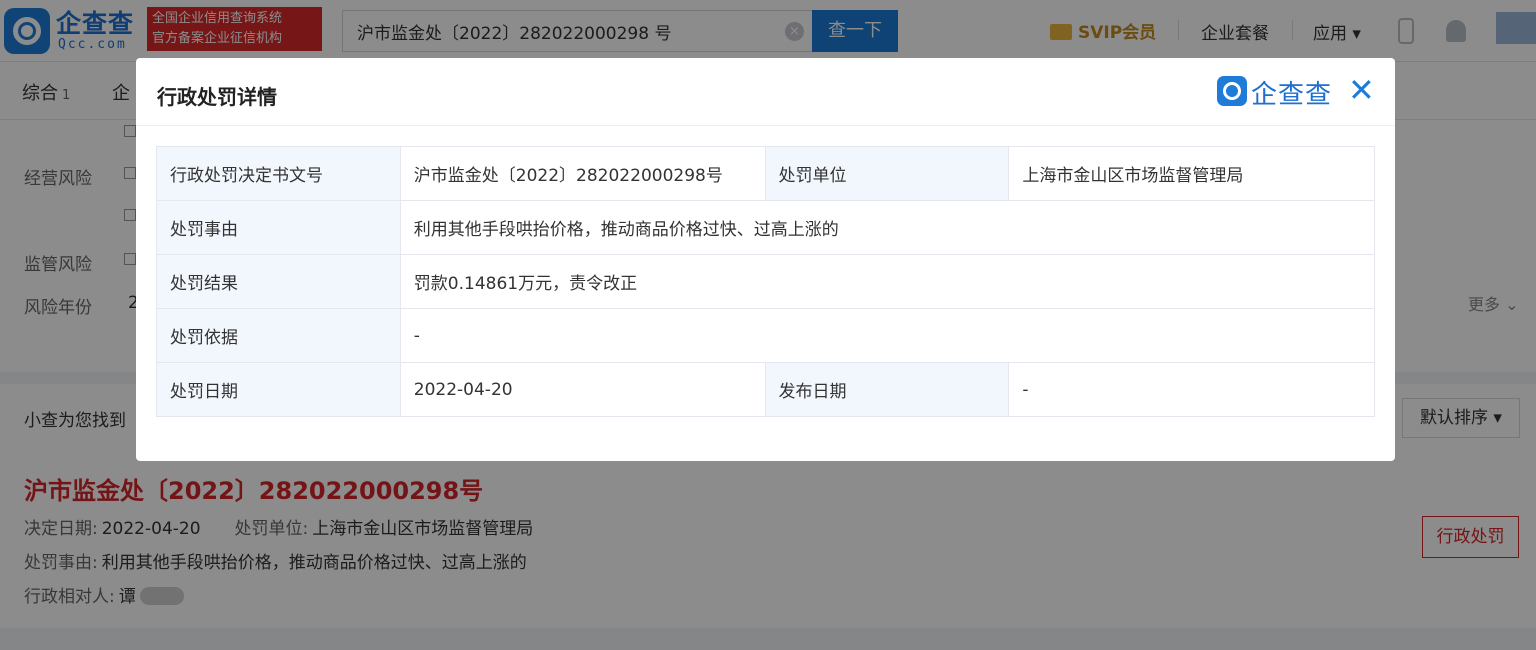 The image size is (1536, 650). I want to click on table-row: 处罚事由 利用其他手段哄抬价格，推动商品价格过快、过高上涨的, so click(766, 227).